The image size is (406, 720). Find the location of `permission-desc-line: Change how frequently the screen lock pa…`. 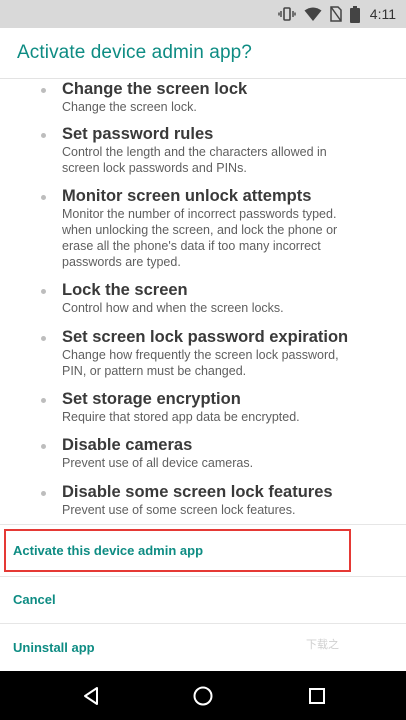

permission-desc-line: Change how frequently the screen lock pa… is located at coordinates (200, 355).